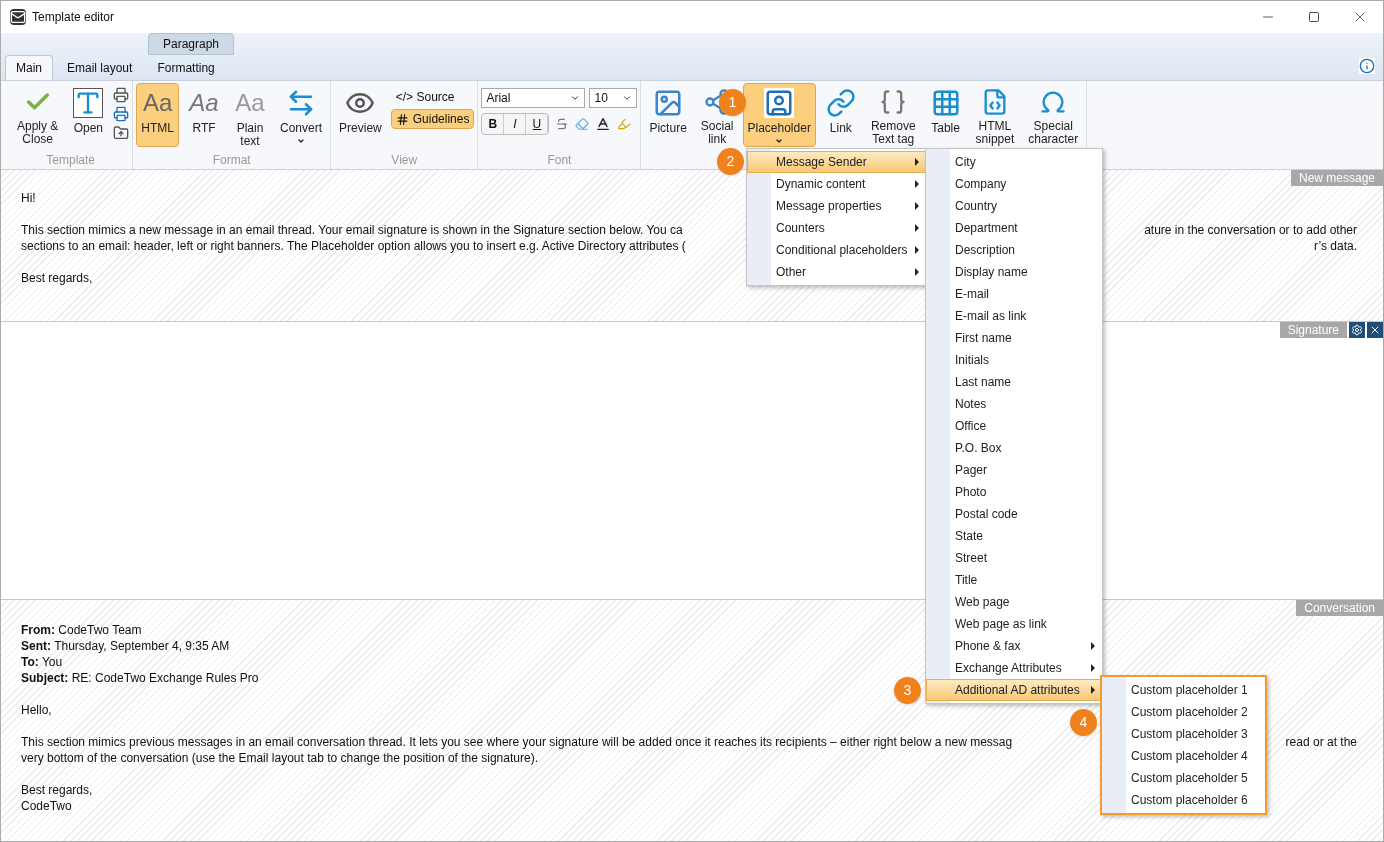 This screenshot has width=1384, height=842. What do you see at coordinates (836, 228) in the screenshot?
I see `menu-item: Counters` at bounding box center [836, 228].